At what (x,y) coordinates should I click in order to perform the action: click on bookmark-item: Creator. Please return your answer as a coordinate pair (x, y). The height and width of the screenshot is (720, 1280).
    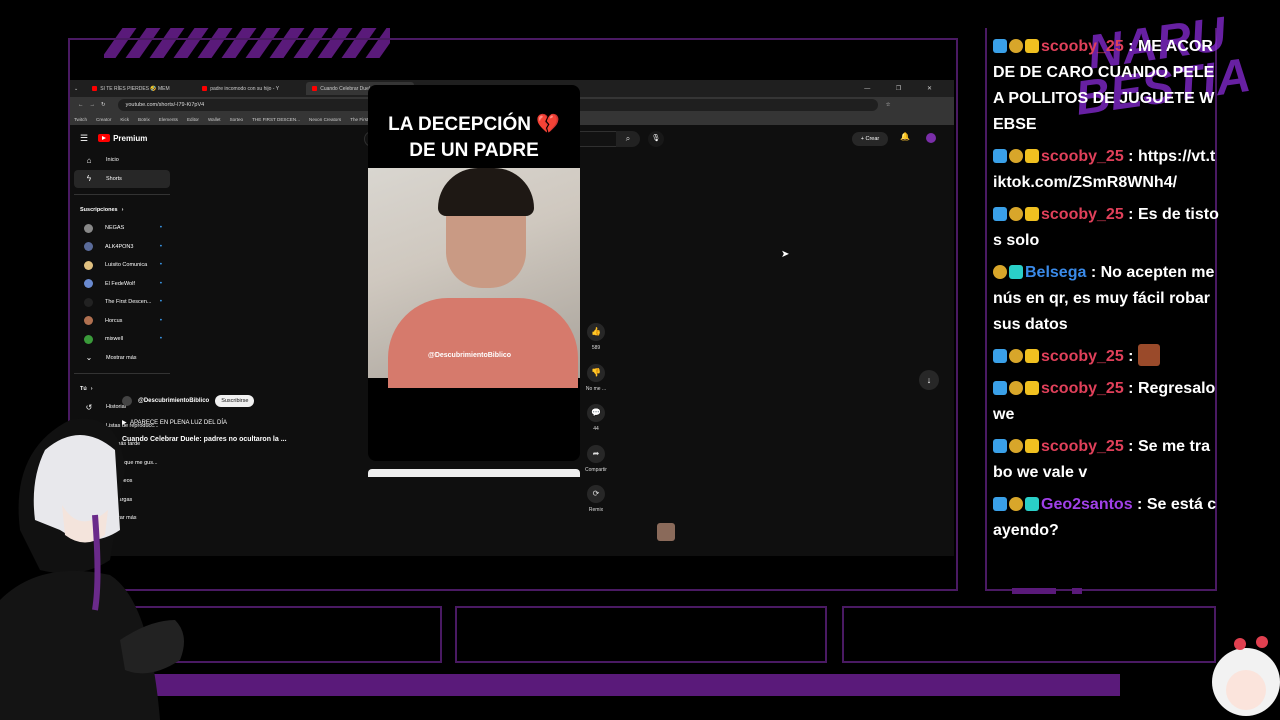
    Looking at the image, I should click on (103, 119).